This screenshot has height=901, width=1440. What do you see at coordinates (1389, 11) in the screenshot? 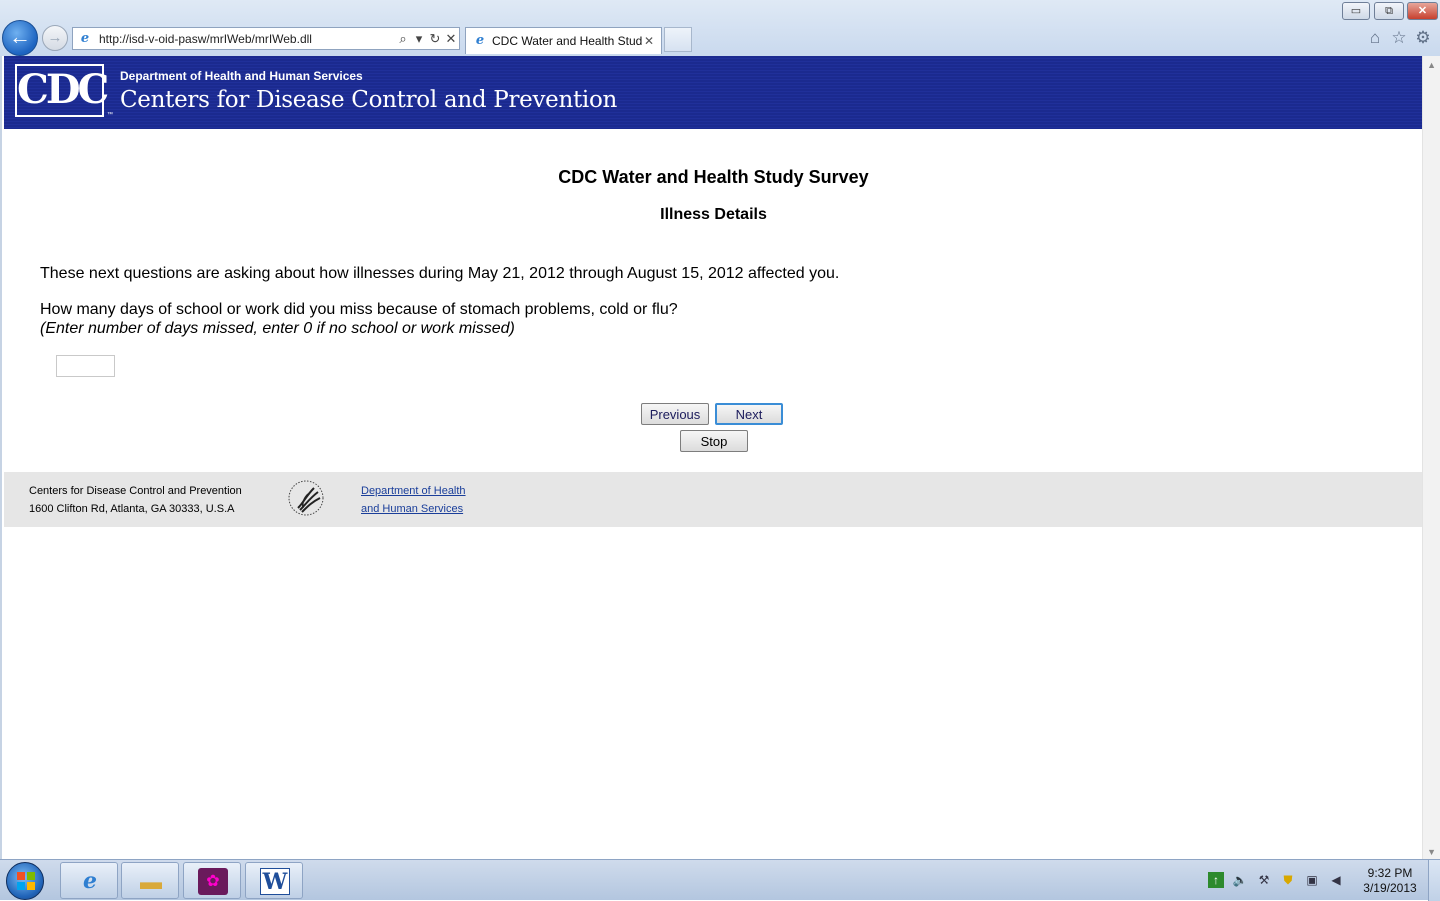
I see `window-maximize-button: ⧉` at bounding box center [1389, 11].